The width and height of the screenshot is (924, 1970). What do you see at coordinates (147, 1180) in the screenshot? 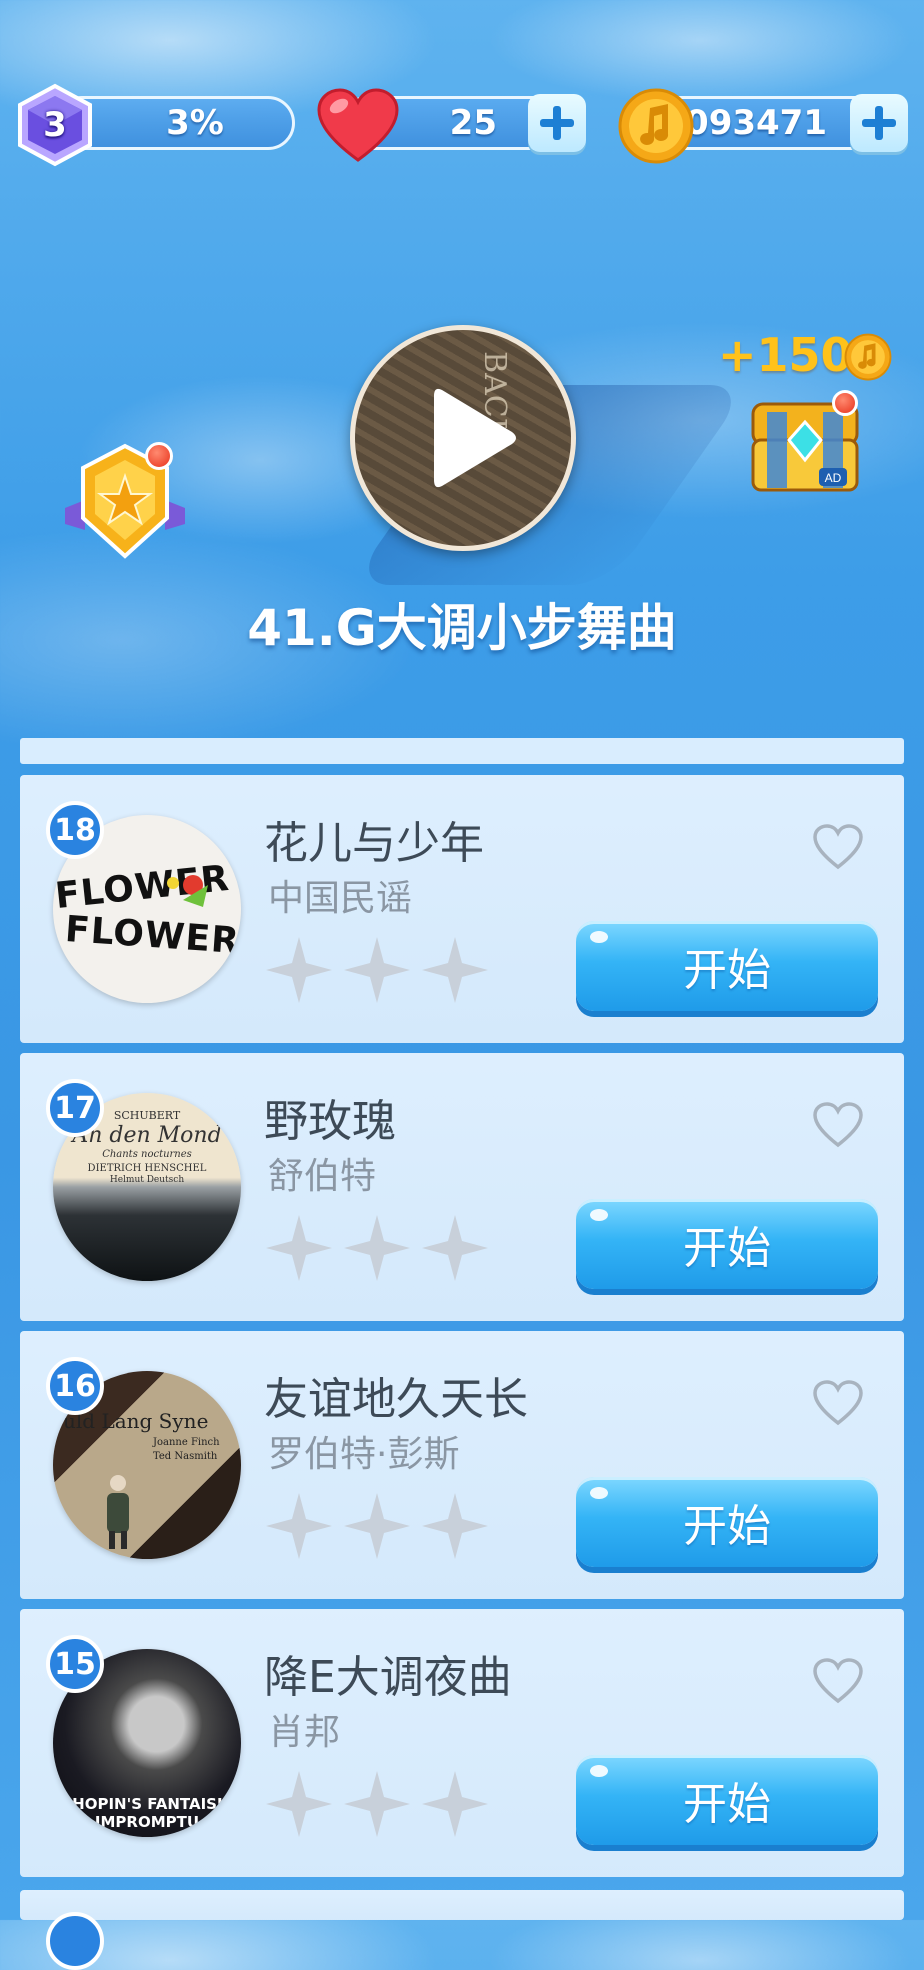
I see `cover-text: Helmut Deutsch` at bounding box center [147, 1180].